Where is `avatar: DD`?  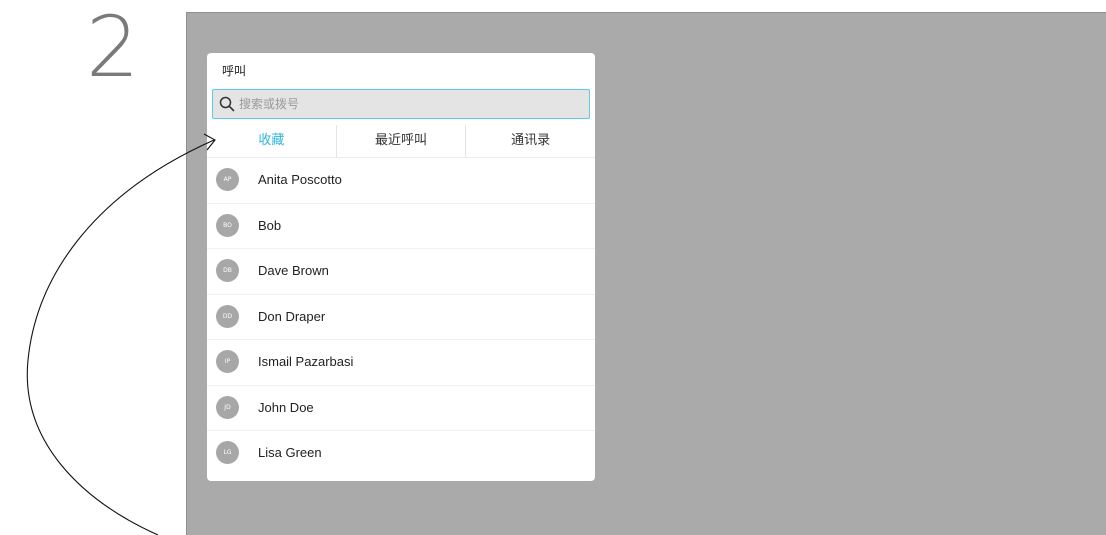 avatar: DD is located at coordinates (227, 316).